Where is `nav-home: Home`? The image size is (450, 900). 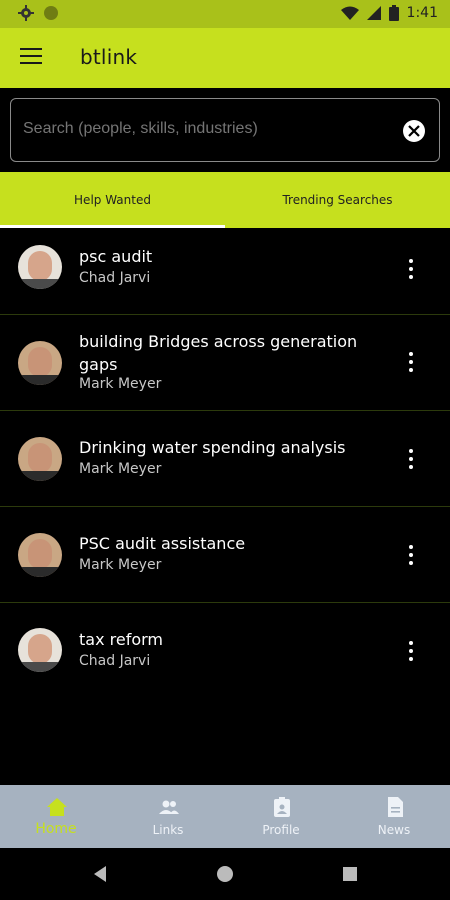 nav-home: Home is located at coordinates (56, 816).